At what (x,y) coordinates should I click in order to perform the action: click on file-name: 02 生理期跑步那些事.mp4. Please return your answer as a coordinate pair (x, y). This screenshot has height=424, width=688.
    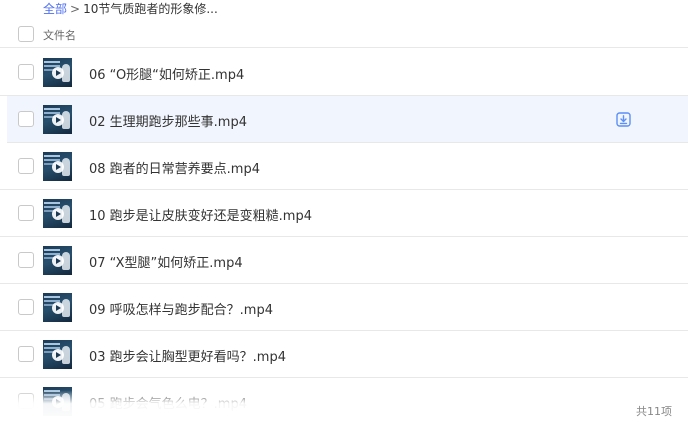
    Looking at the image, I should click on (168, 120).